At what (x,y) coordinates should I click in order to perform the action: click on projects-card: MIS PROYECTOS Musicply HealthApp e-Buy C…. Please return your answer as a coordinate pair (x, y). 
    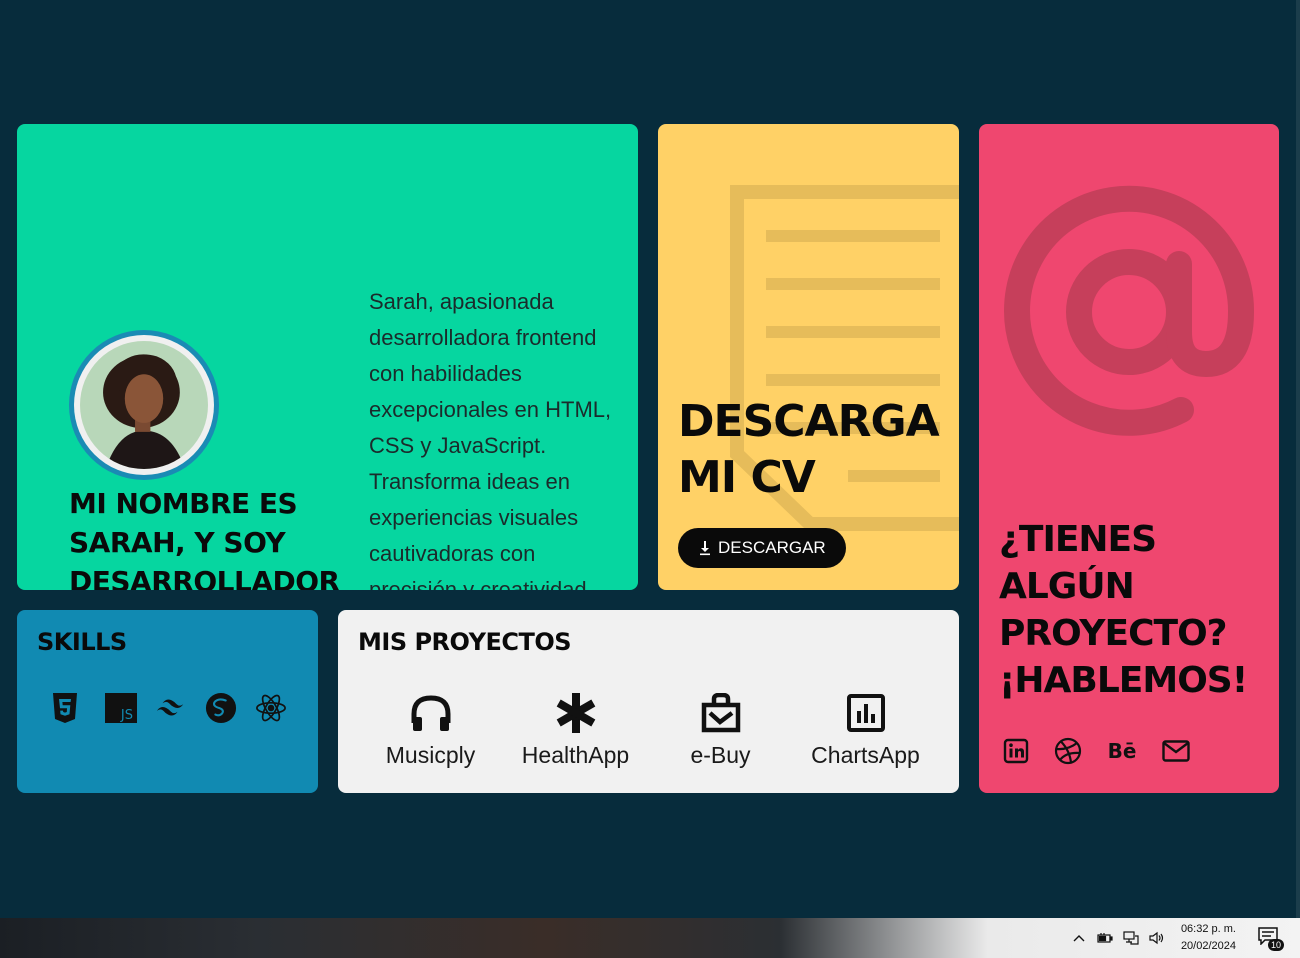
    Looking at the image, I should click on (648, 701).